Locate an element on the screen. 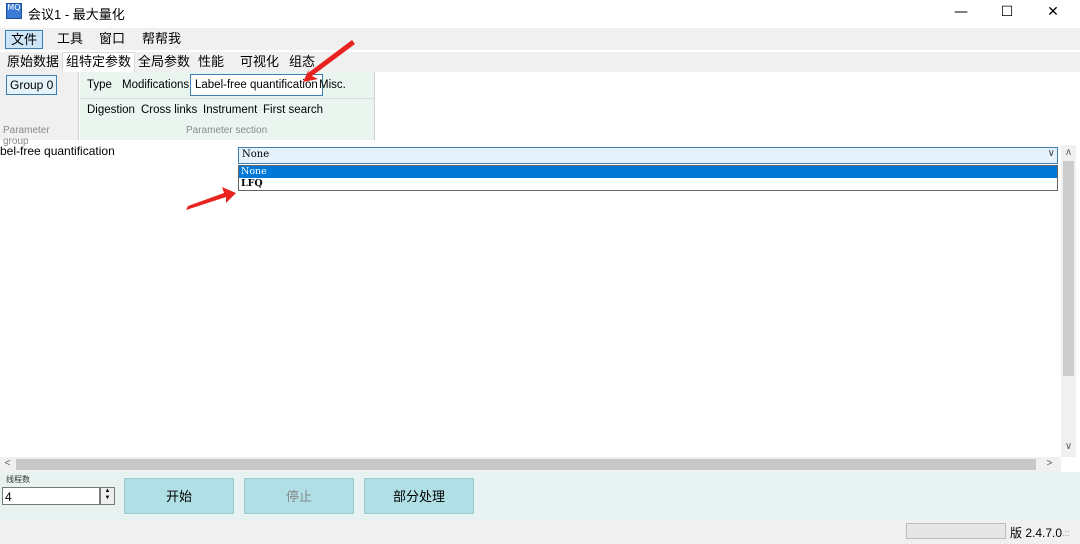 This screenshot has height=544, width=1080. section-digestion: Digestion is located at coordinates (111, 110).